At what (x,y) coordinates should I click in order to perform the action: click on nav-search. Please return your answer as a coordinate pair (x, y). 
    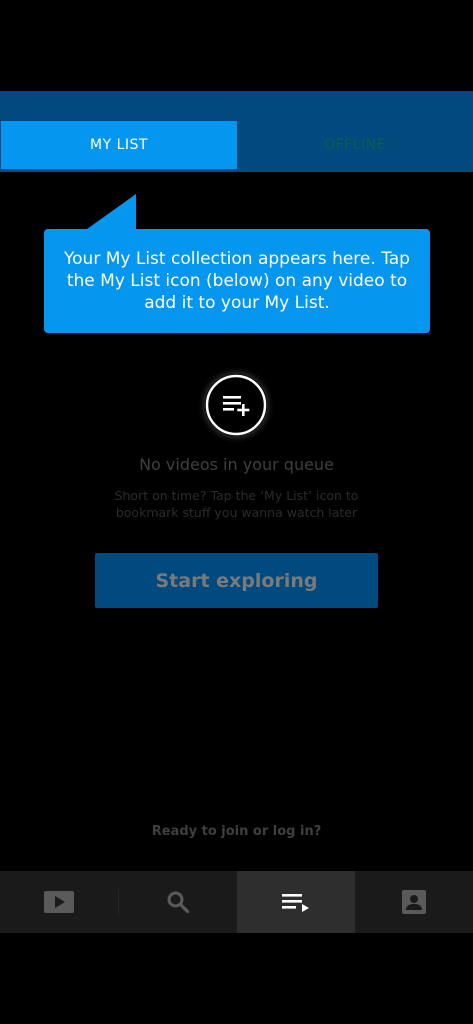
    Looking at the image, I should click on (178, 902).